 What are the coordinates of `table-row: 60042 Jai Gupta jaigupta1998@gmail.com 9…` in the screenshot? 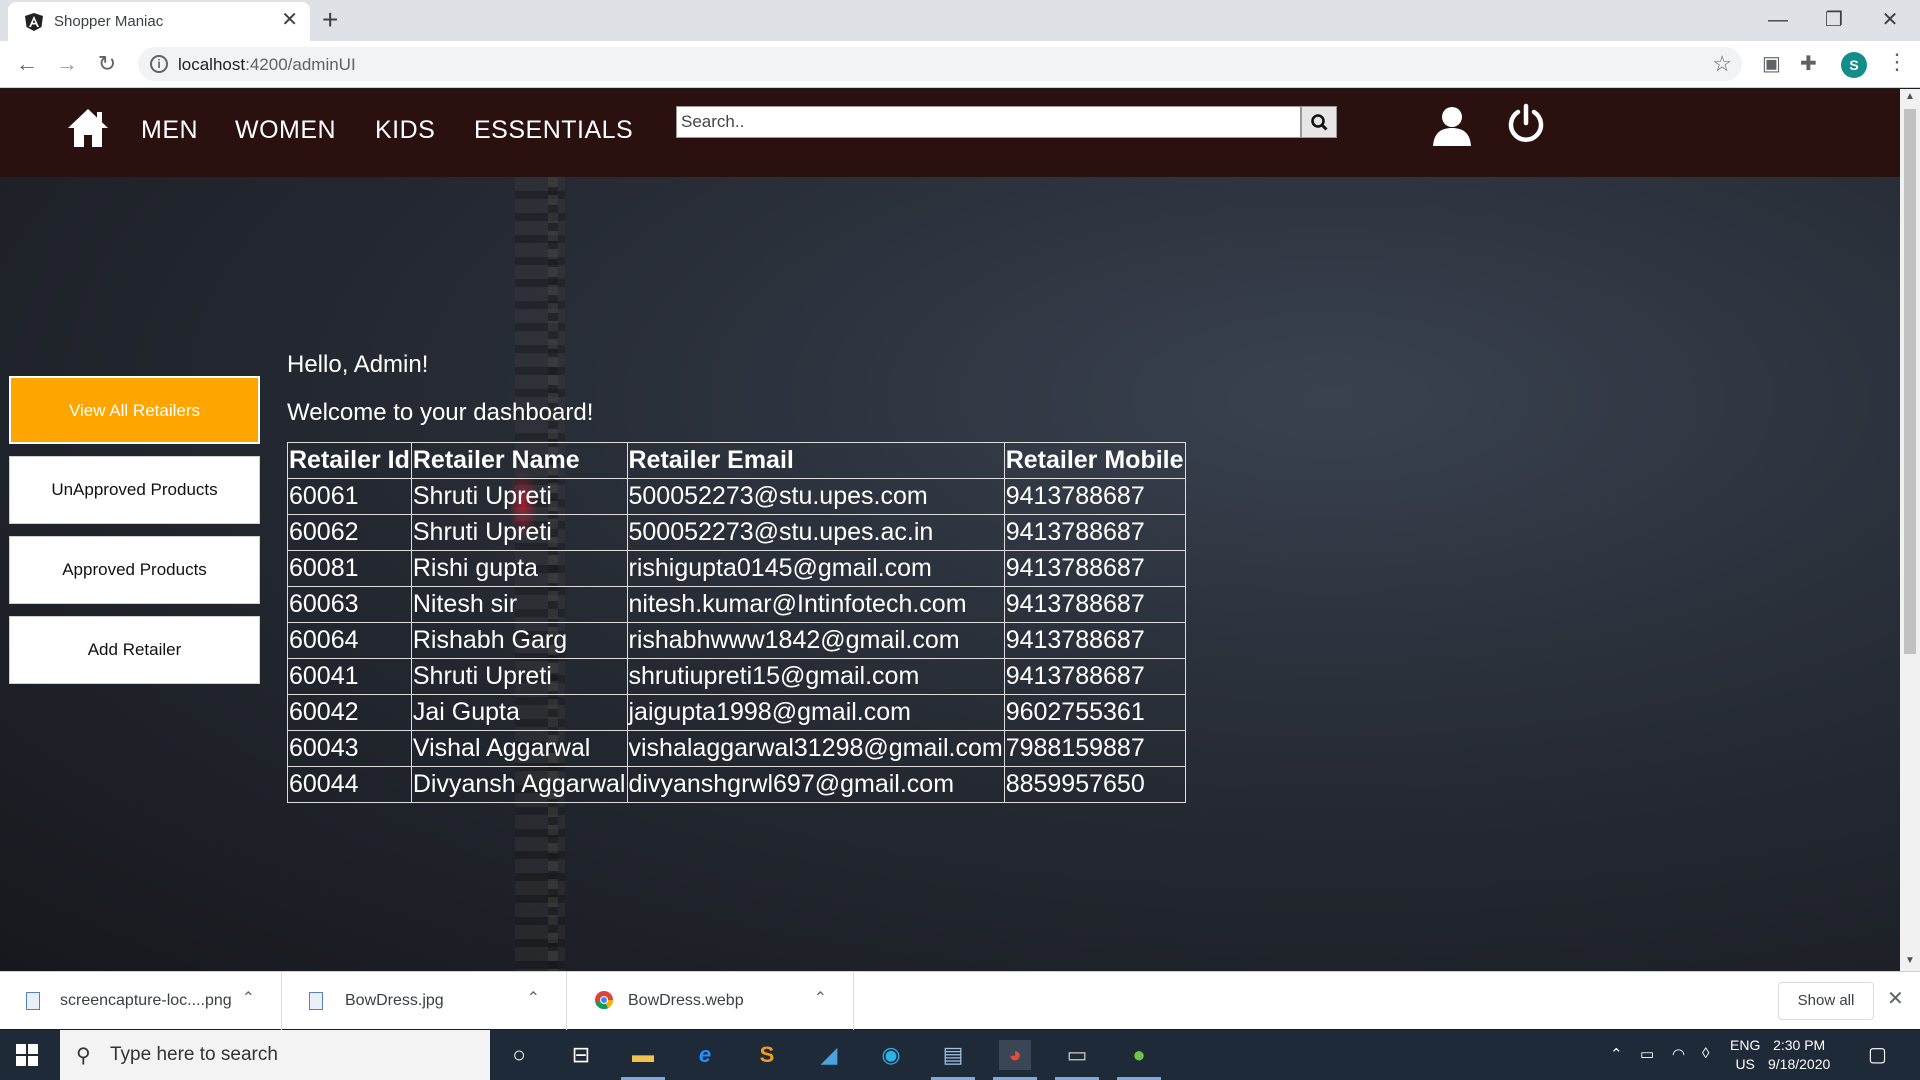 It's located at (736, 712).